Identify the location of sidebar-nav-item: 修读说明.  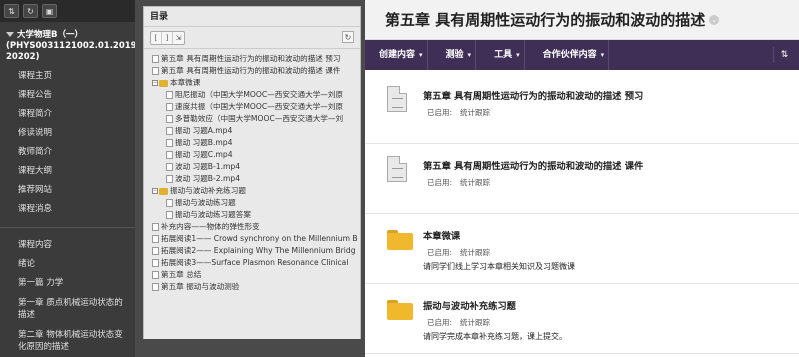
(67, 133).